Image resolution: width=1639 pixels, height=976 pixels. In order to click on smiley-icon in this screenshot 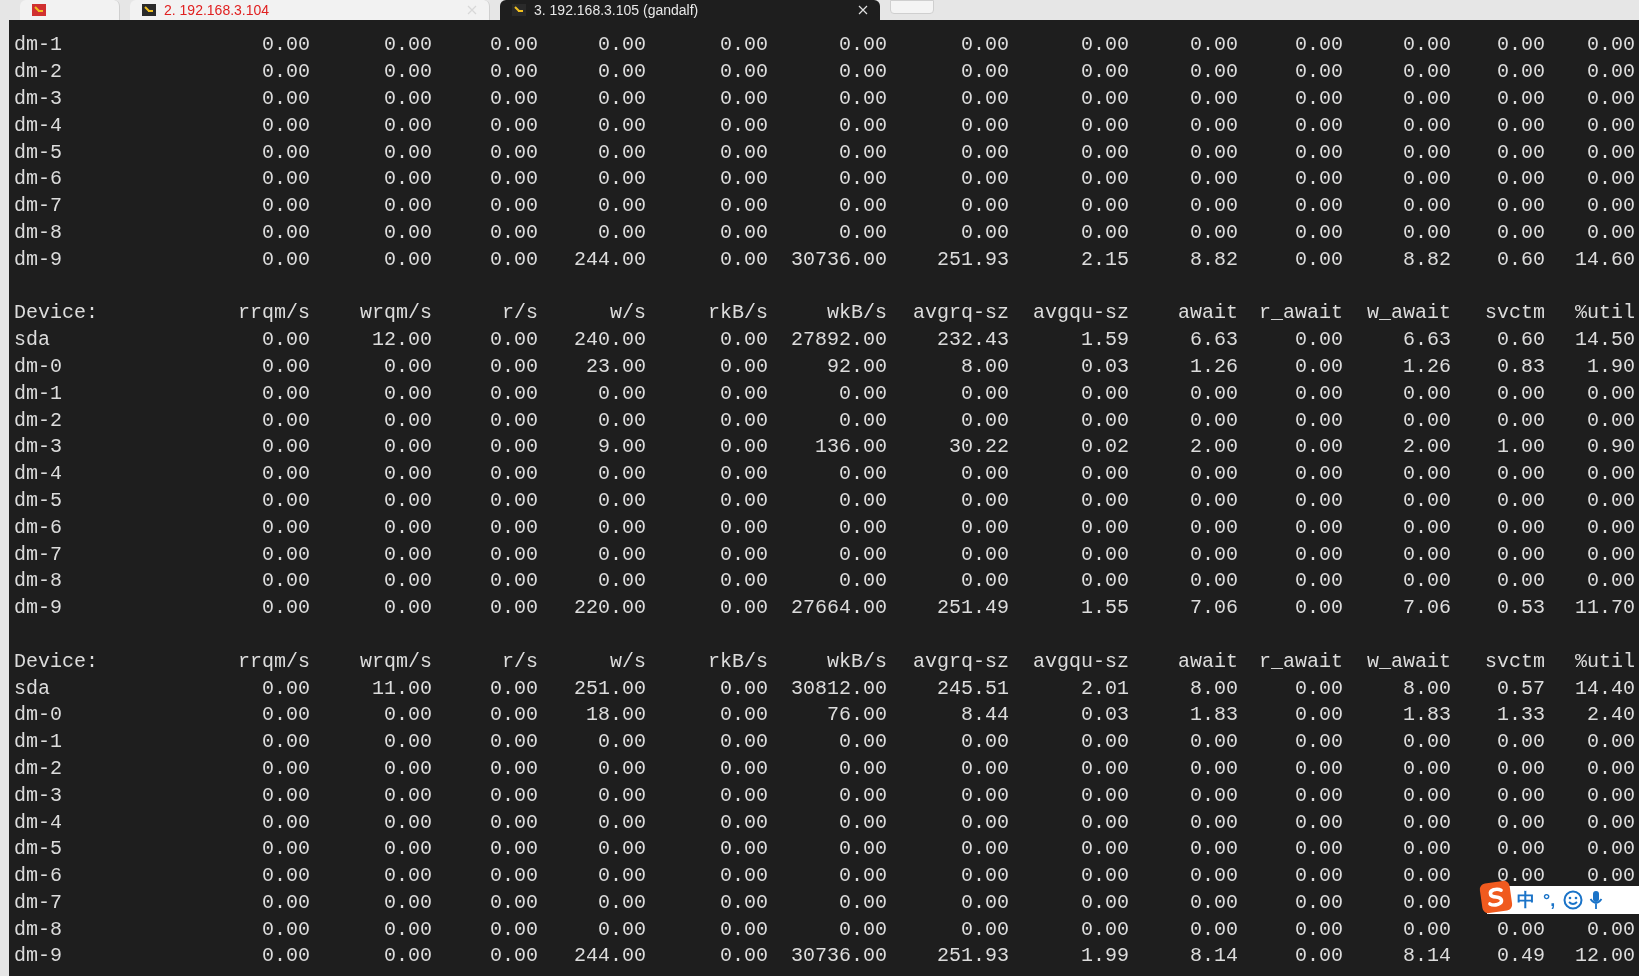, I will do `click(1573, 900)`.